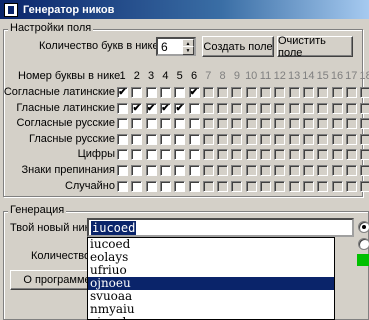 The height and width of the screenshot is (320, 369). Describe the element at coordinates (99, 46) in the screenshot. I see `letters-count-label: Количество букв в нике` at that location.